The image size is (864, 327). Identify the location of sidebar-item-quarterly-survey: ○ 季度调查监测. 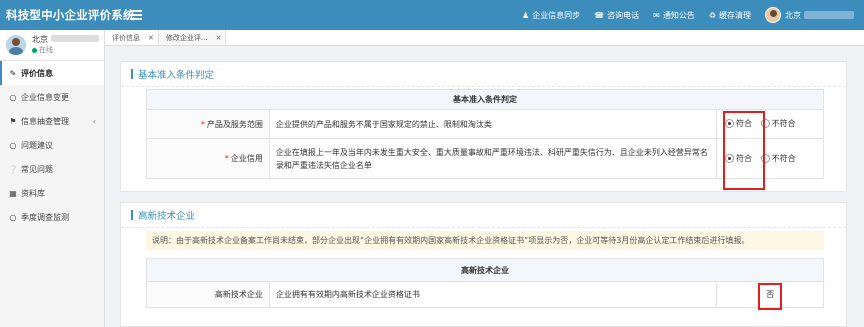
(52, 217).